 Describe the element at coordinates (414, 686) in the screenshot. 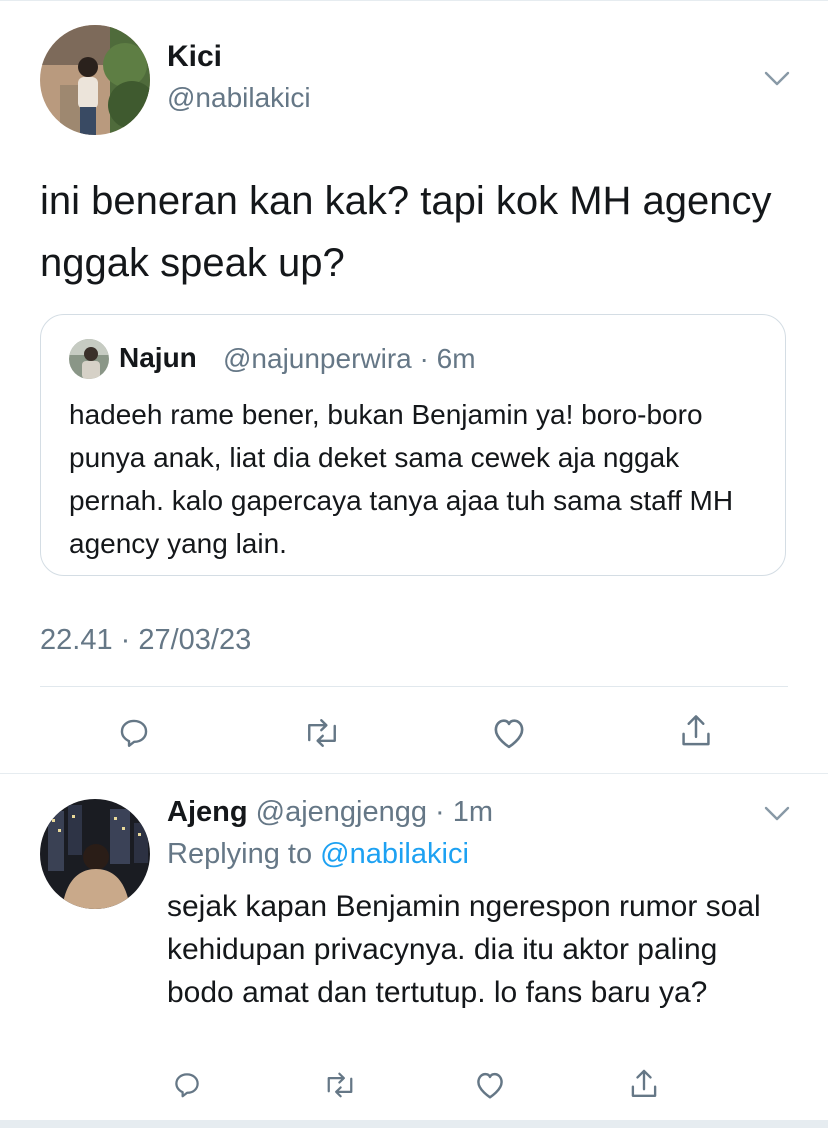

I see `divider` at that location.